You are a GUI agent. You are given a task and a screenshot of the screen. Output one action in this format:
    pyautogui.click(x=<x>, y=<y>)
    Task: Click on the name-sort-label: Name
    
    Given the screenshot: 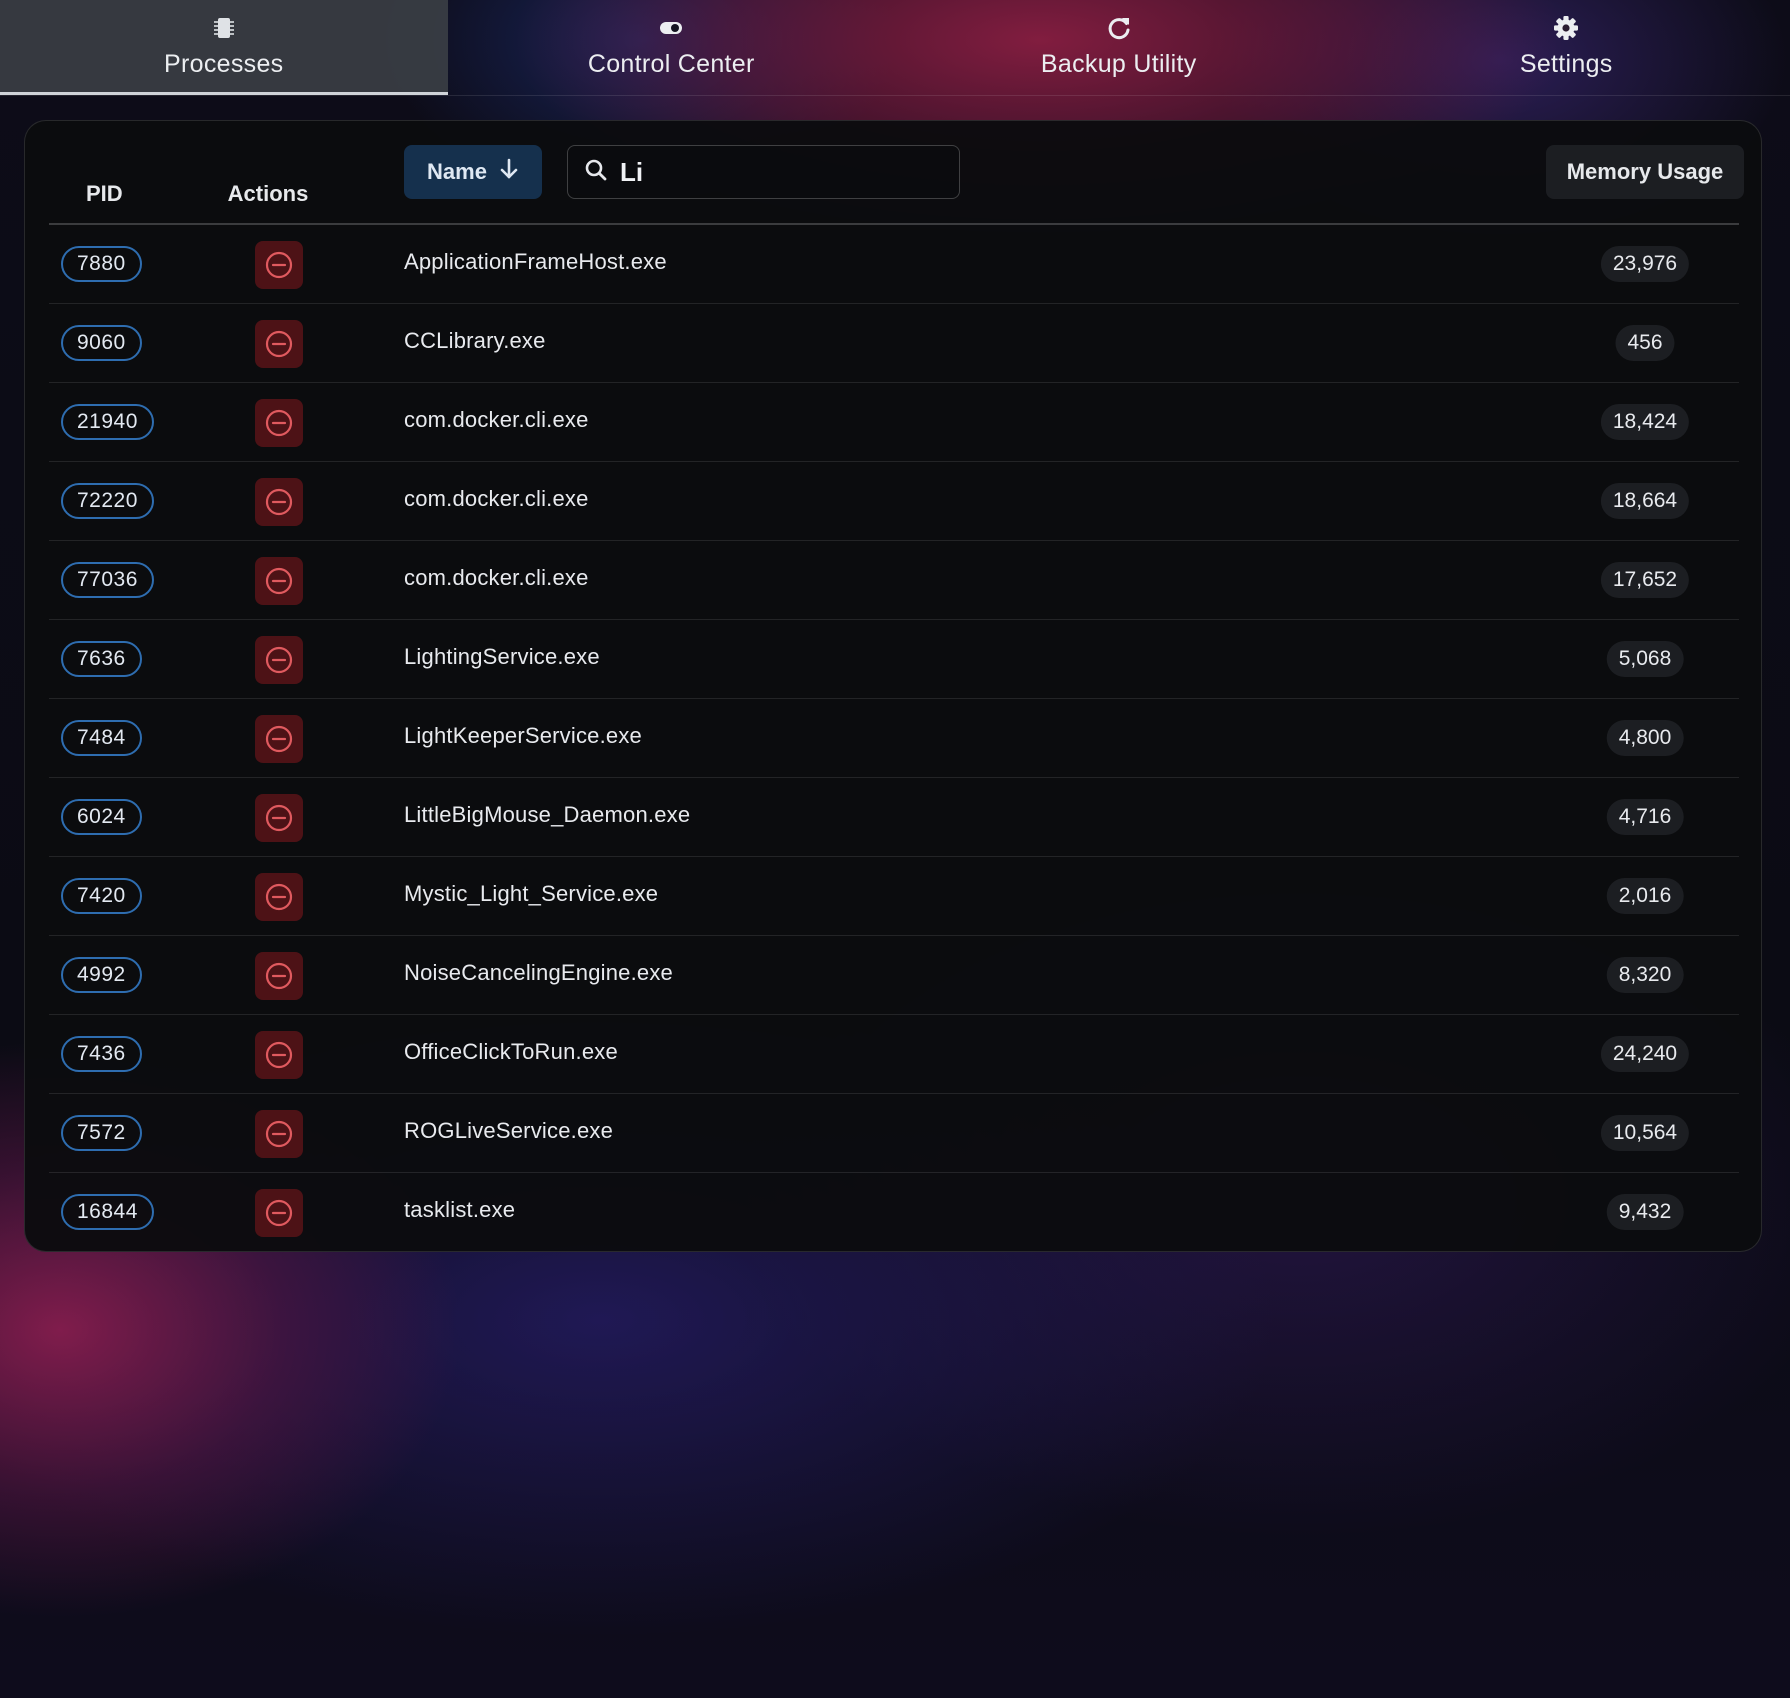 What is the action you would take?
    pyautogui.click(x=457, y=171)
    